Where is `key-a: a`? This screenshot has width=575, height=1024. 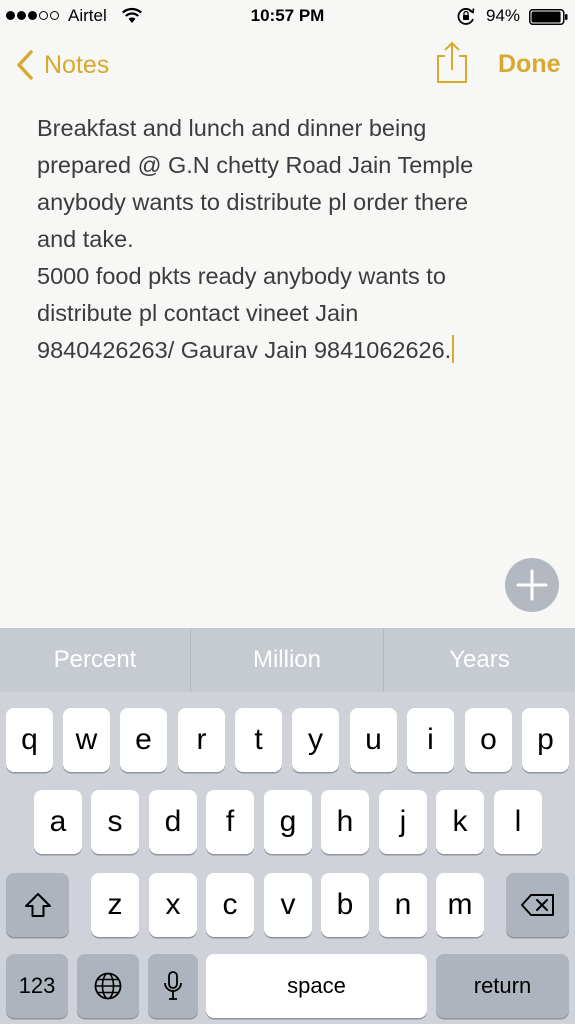 key-a: a is located at coordinates (58, 822).